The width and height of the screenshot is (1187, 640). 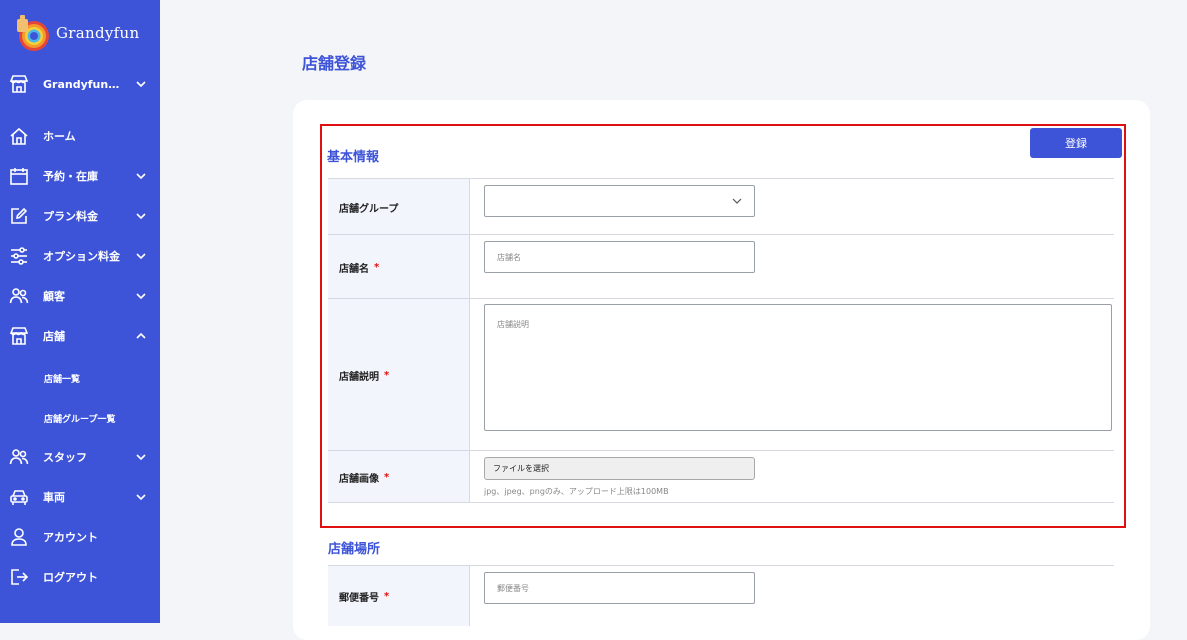 I want to click on sidebar-item-plan-price: プラン料金, so click(x=80, y=216).